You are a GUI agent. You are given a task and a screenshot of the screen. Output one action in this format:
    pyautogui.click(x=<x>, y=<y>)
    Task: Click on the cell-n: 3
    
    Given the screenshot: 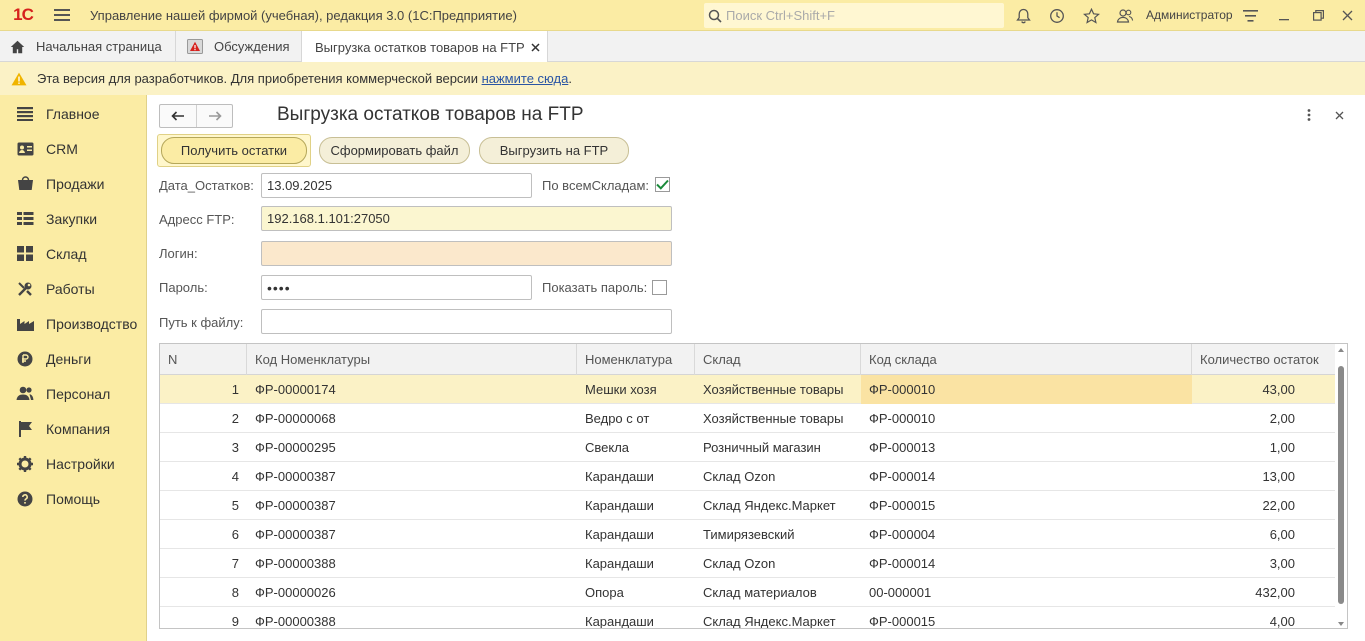 What is the action you would take?
    pyautogui.click(x=235, y=447)
    